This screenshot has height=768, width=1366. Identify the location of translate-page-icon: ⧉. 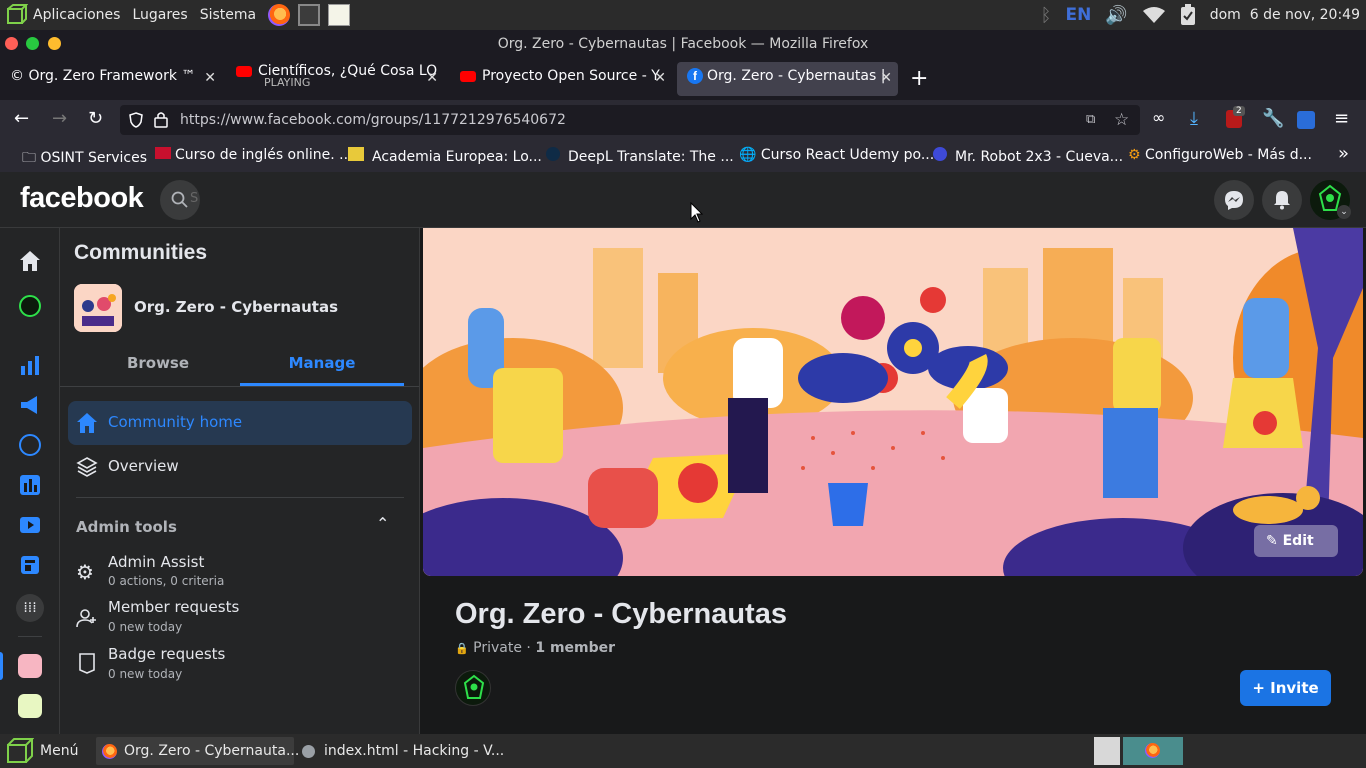
(1090, 120).